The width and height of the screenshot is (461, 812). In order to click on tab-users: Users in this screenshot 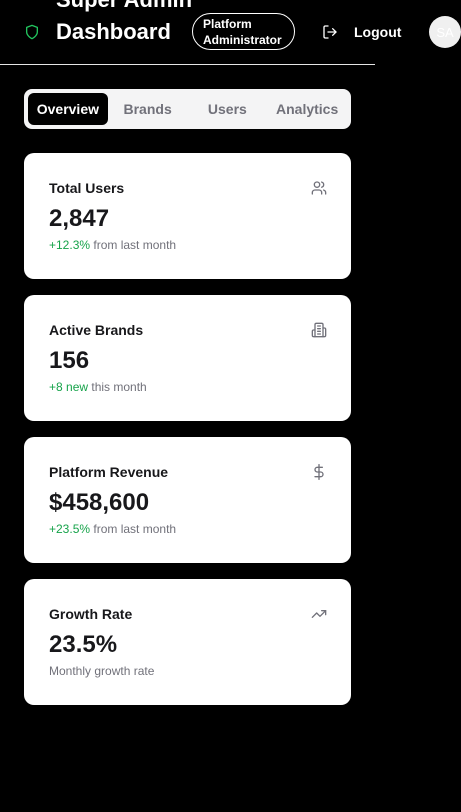, I will do `click(228, 109)`.